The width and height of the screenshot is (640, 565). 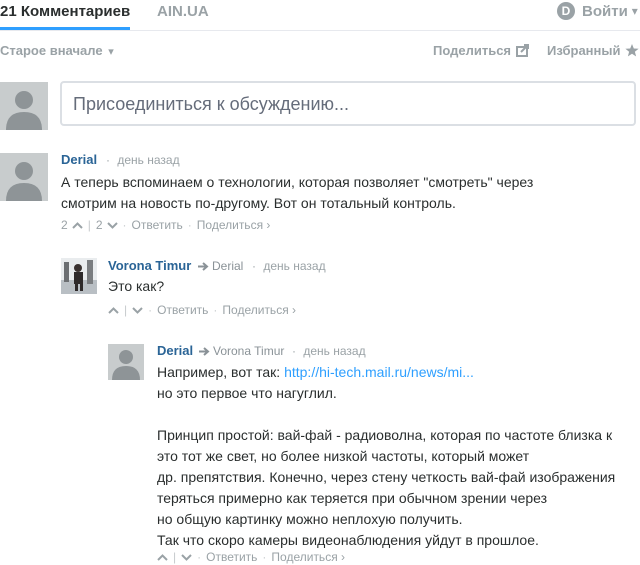 I want to click on comment-author: Vorona Timur, so click(x=149, y=265).